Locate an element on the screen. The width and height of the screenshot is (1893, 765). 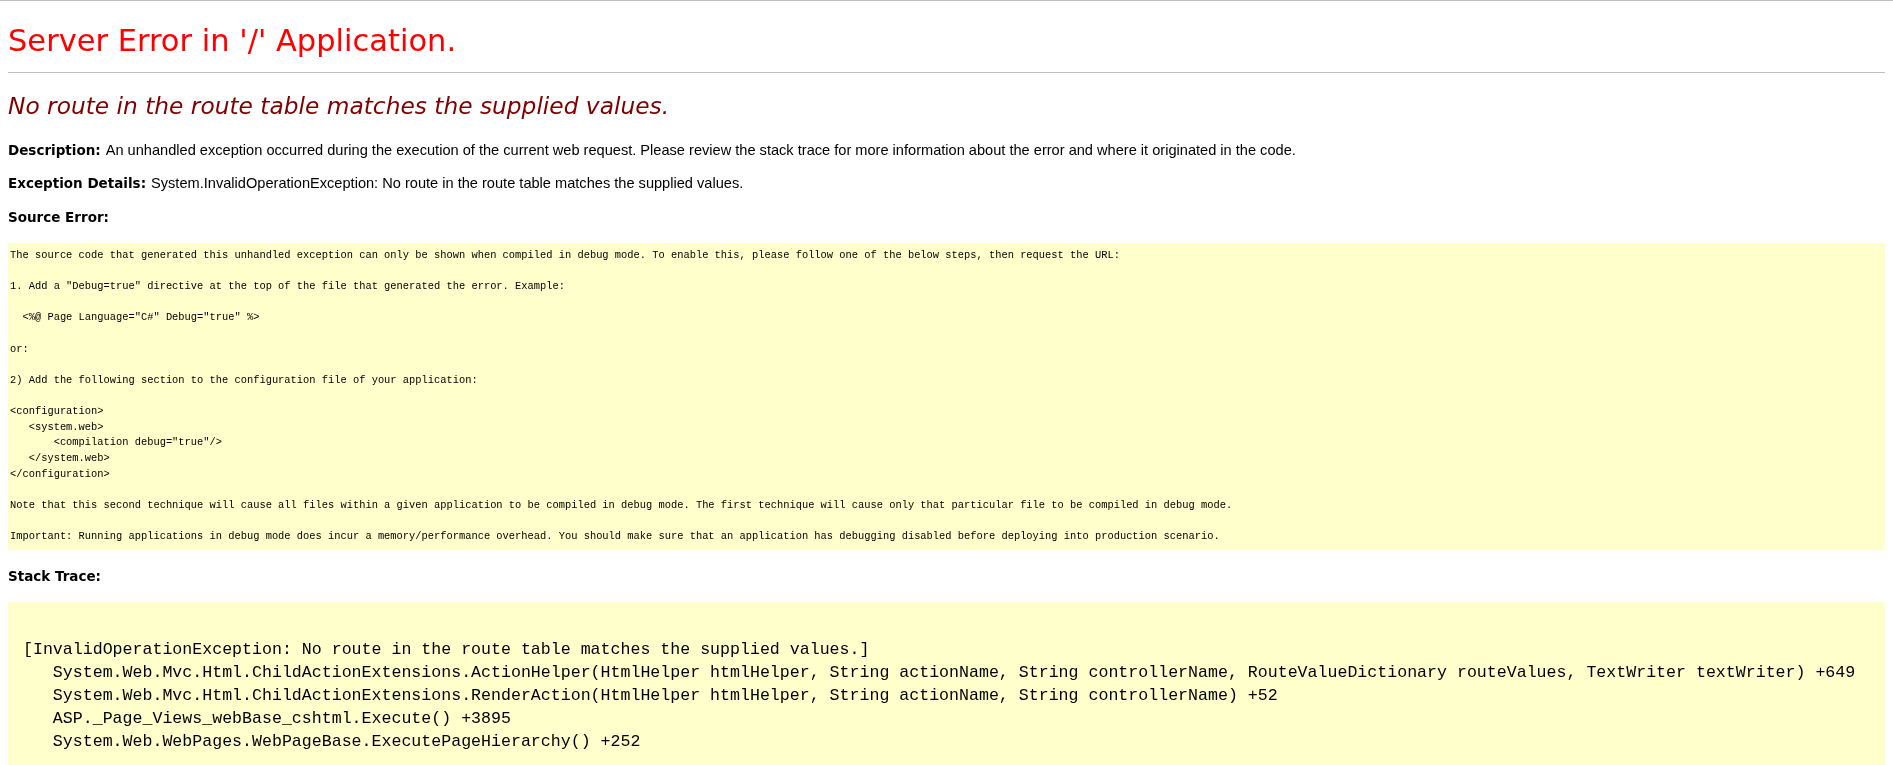
code-line: The source code that generated this unhandled exception can only be shown when compiled in debug mode. To enable this, please follow one of the below steps, then request the URL: is located at coordinates (565, 255).